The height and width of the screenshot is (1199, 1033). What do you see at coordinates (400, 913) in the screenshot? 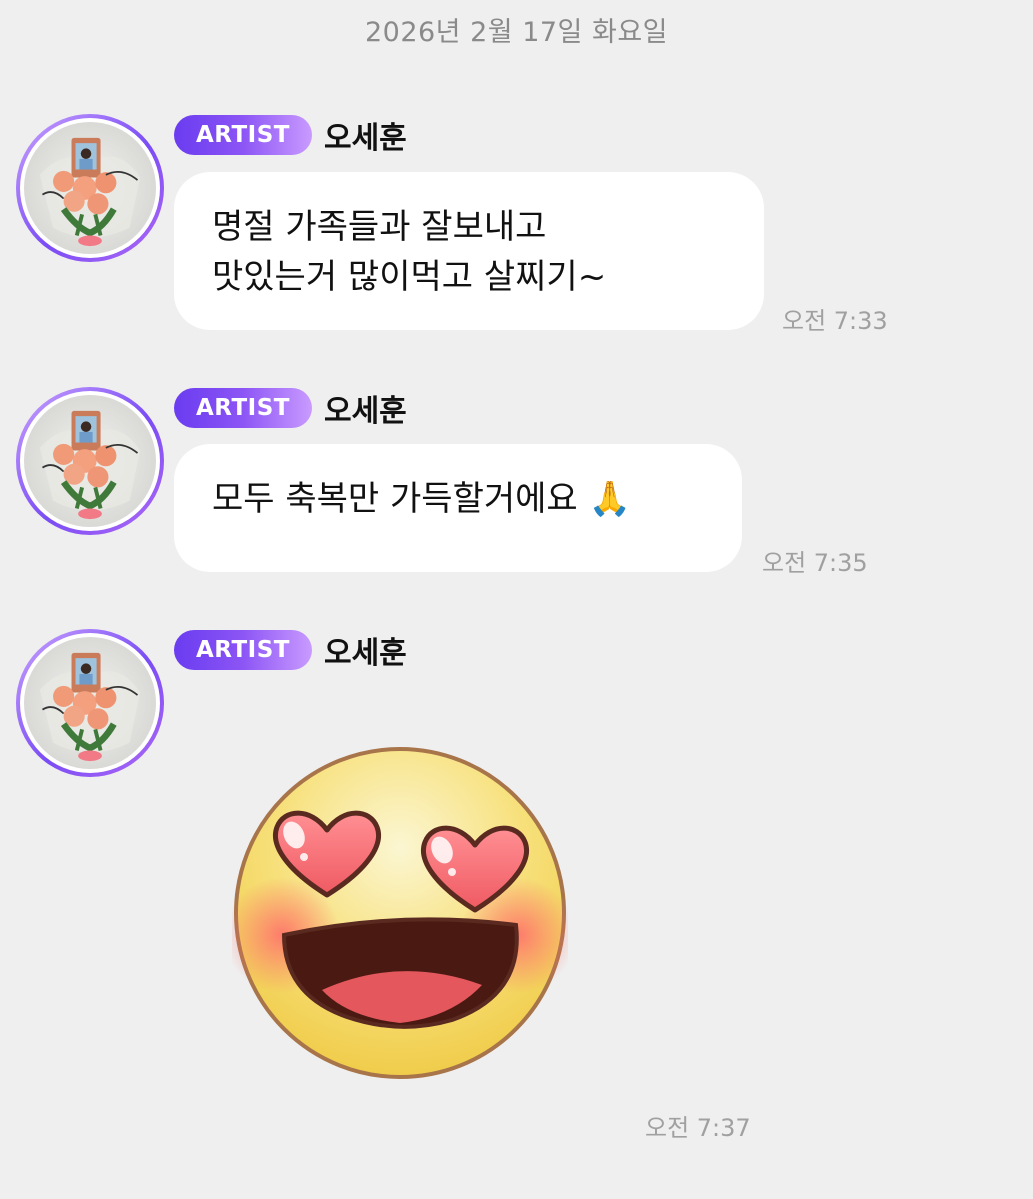
I see `heart-eyes-smiley-sticker` at bounding box center [400, 913].